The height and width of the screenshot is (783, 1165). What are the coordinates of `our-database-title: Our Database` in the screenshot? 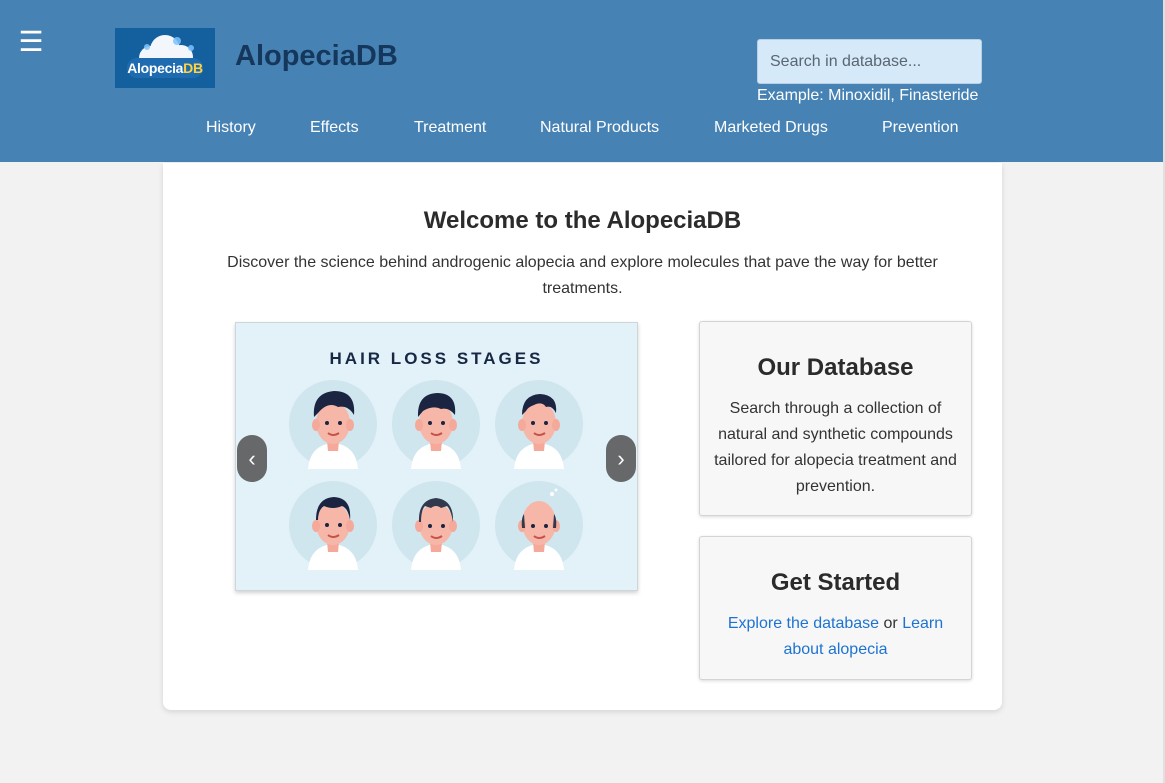 It's located at (835, 367).